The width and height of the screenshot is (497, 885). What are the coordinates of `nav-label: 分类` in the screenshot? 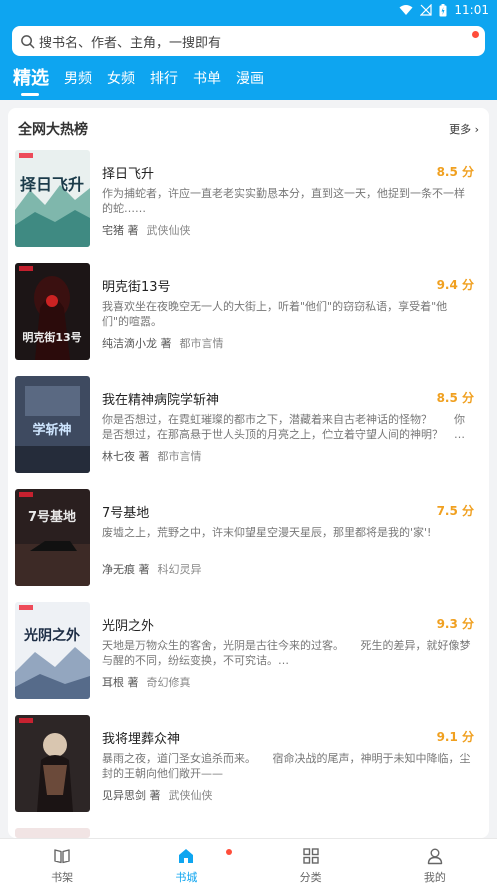 It's located at (310, 877).